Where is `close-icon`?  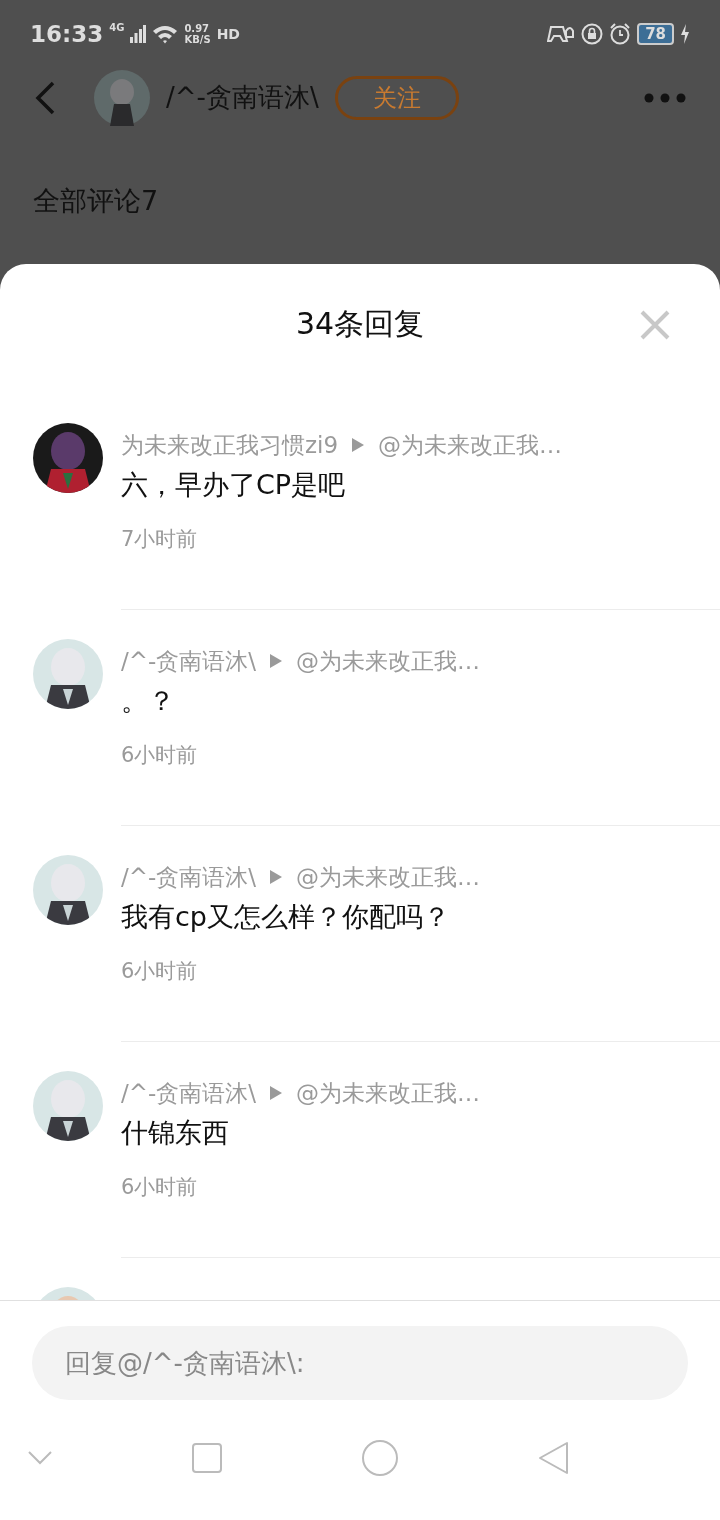 close-icon is located at coordinates (655, 325).